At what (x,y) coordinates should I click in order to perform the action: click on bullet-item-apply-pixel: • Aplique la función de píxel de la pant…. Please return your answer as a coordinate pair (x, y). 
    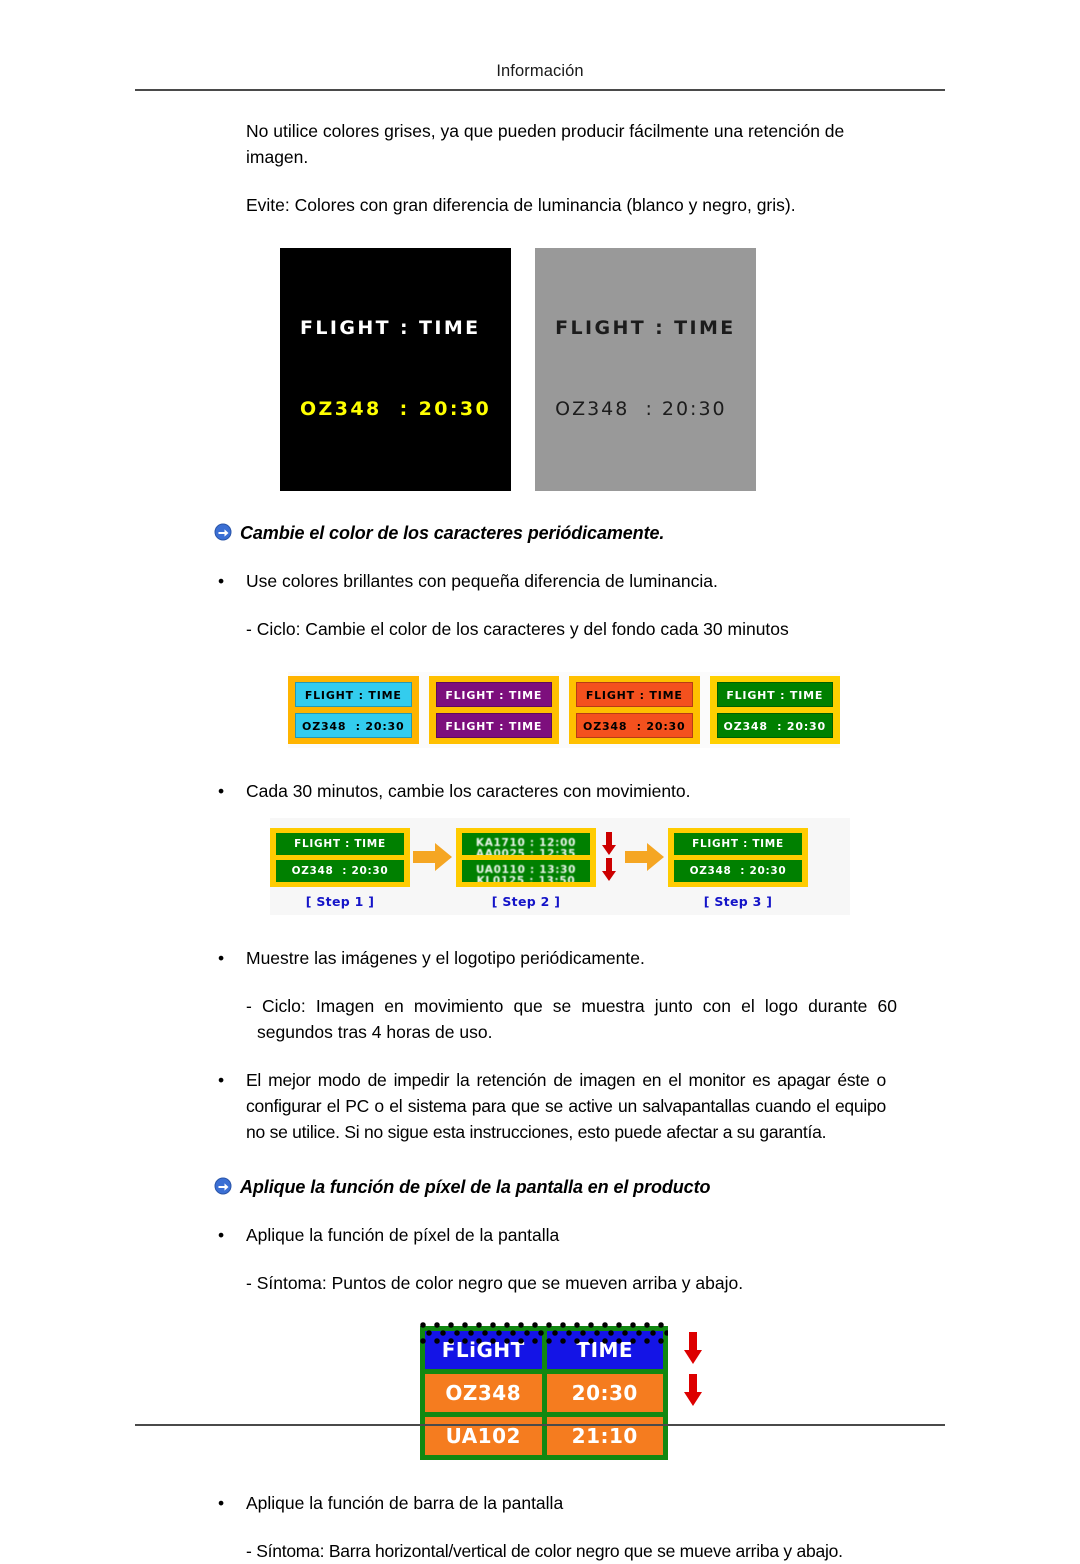
    Looking at the image, I should click on (550, 1235).